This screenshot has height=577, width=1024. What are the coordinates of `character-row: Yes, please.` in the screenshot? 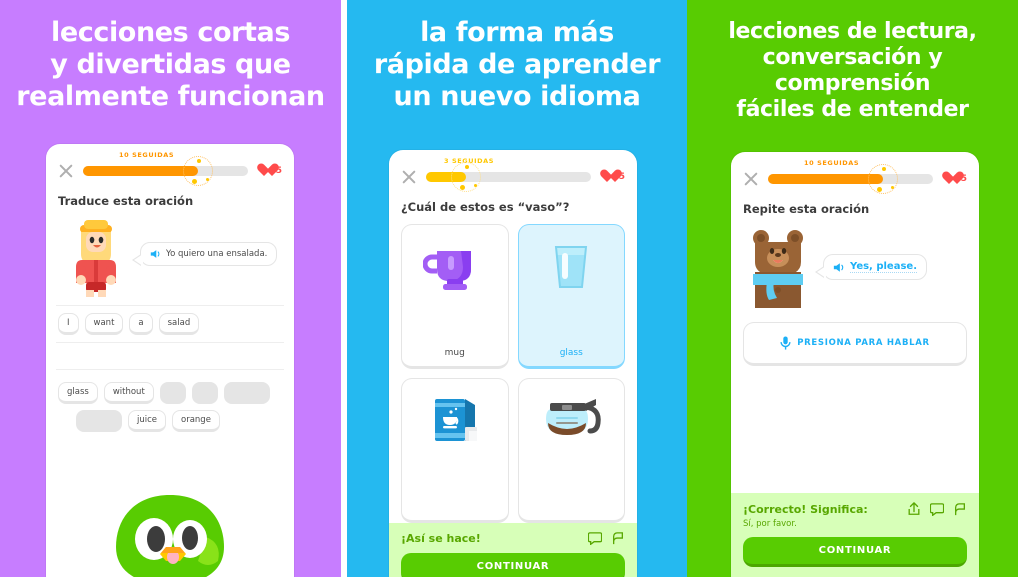 It's located at (855, 262).